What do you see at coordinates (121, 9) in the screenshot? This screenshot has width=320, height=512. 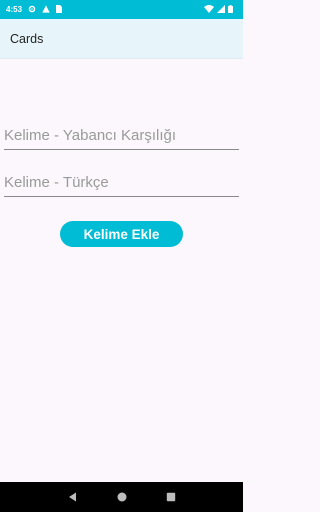 I see `status-bar: 4:53` at bounding box center [121, 9].